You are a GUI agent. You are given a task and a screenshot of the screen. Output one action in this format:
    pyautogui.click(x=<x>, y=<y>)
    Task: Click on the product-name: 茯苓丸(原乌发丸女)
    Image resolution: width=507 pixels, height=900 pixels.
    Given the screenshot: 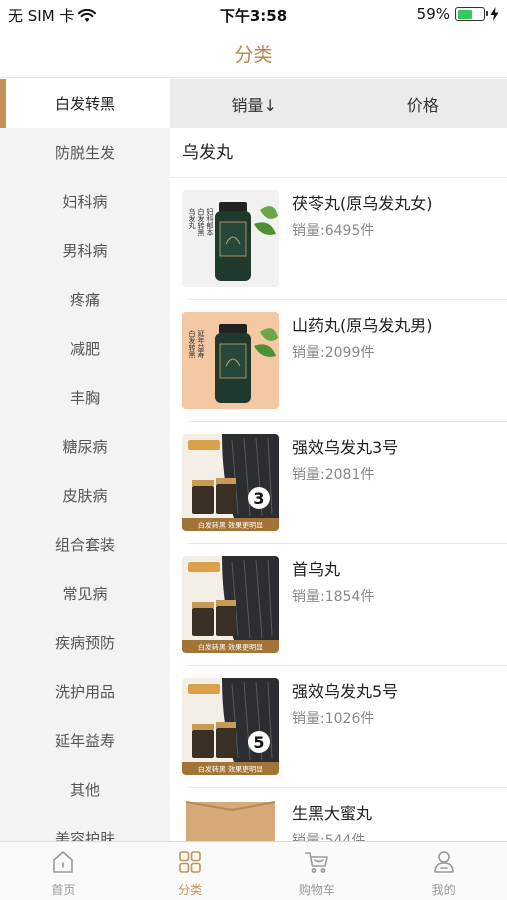 What is the action you would take?
    pyautogui.click(x=362, y=203)
    